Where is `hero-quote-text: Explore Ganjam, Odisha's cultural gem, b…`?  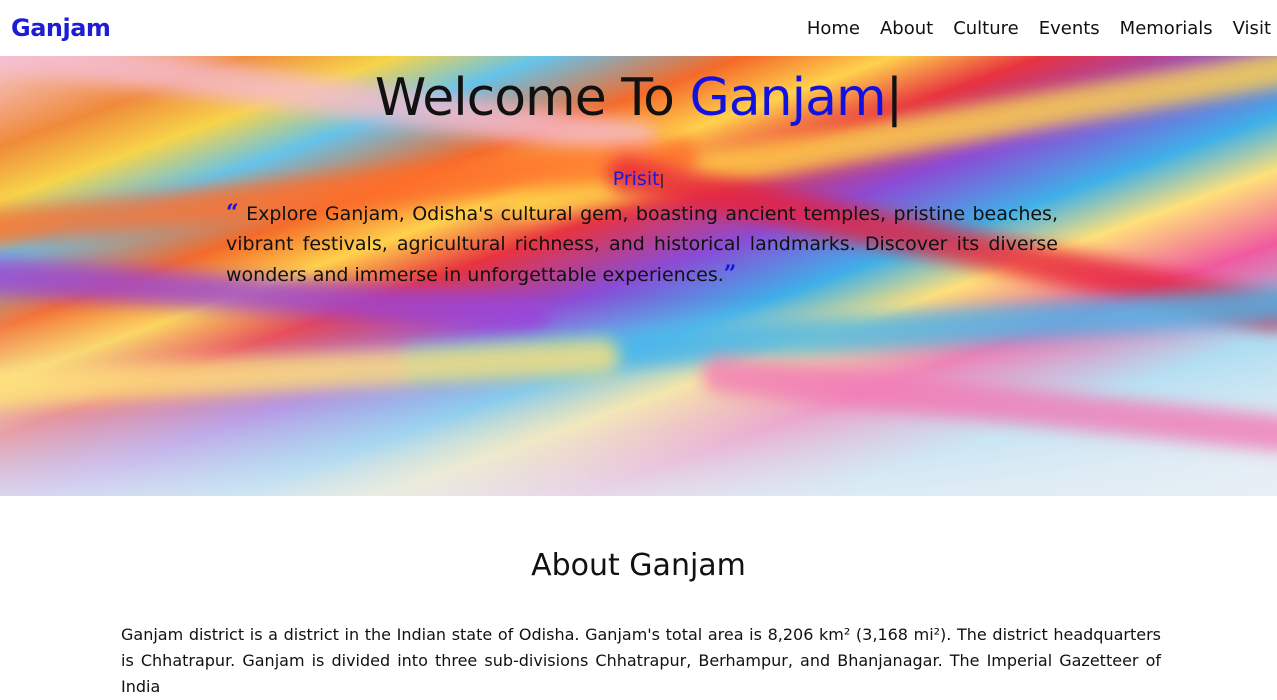 hero-quote-text: Explore Ganjam, Odisha's cultural gem, b… is located at coordinates (642, 244).